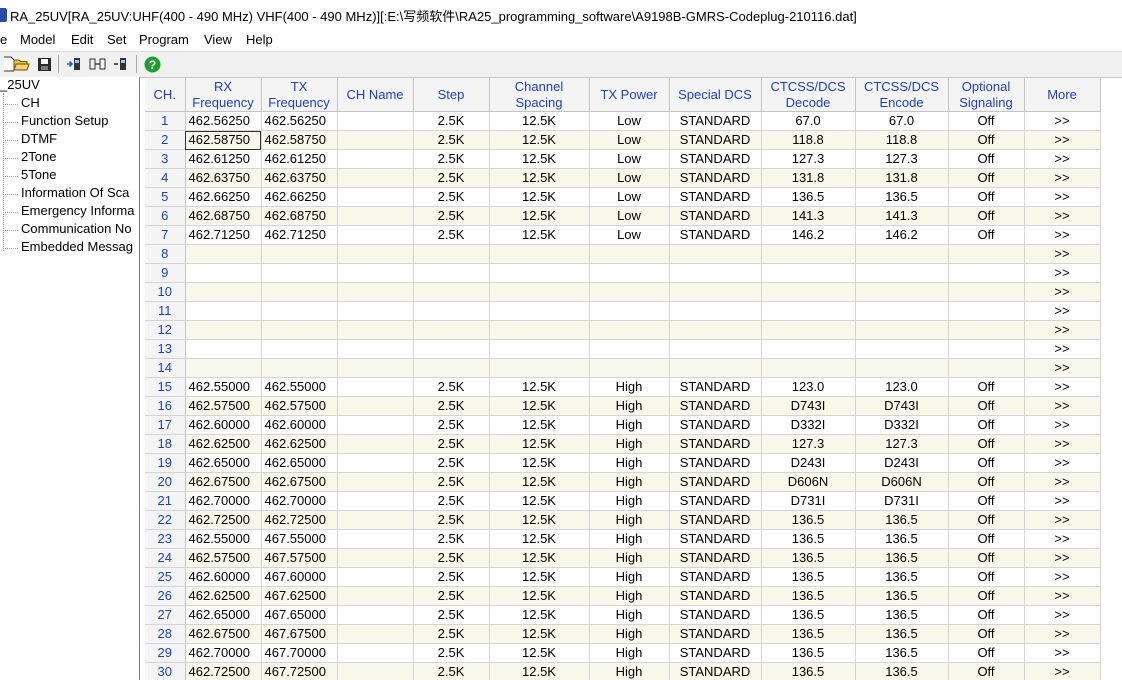  What do you see at coordinates (165, 444) in the screenshot?
I see `ch-cell: 18` at bounding box center [165, 444].